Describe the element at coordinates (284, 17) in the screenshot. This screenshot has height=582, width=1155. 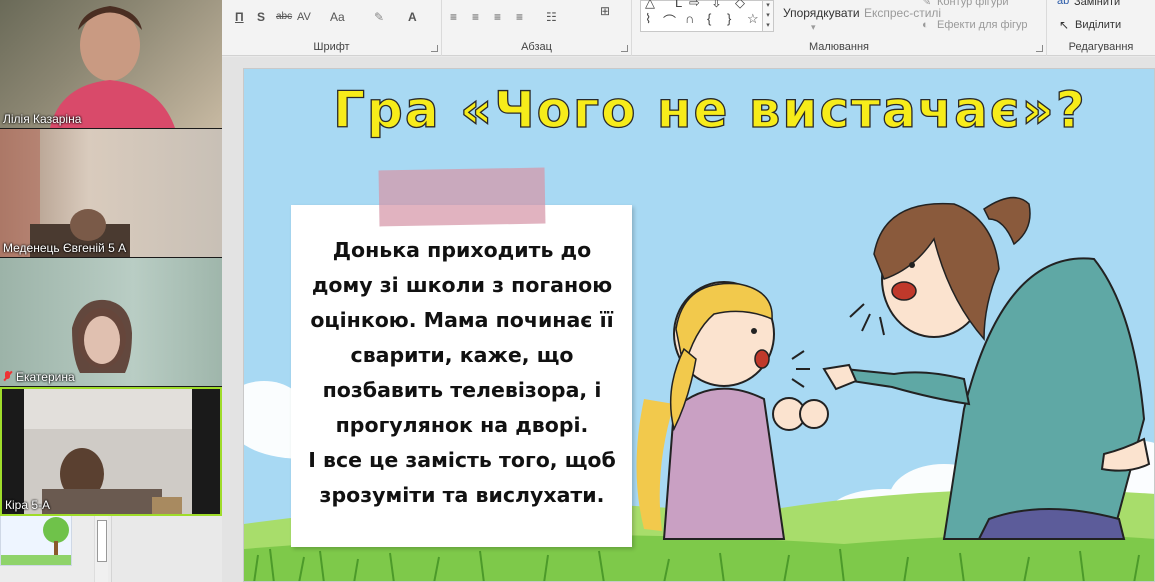
I see `strikethrough-button: abc` at that location.